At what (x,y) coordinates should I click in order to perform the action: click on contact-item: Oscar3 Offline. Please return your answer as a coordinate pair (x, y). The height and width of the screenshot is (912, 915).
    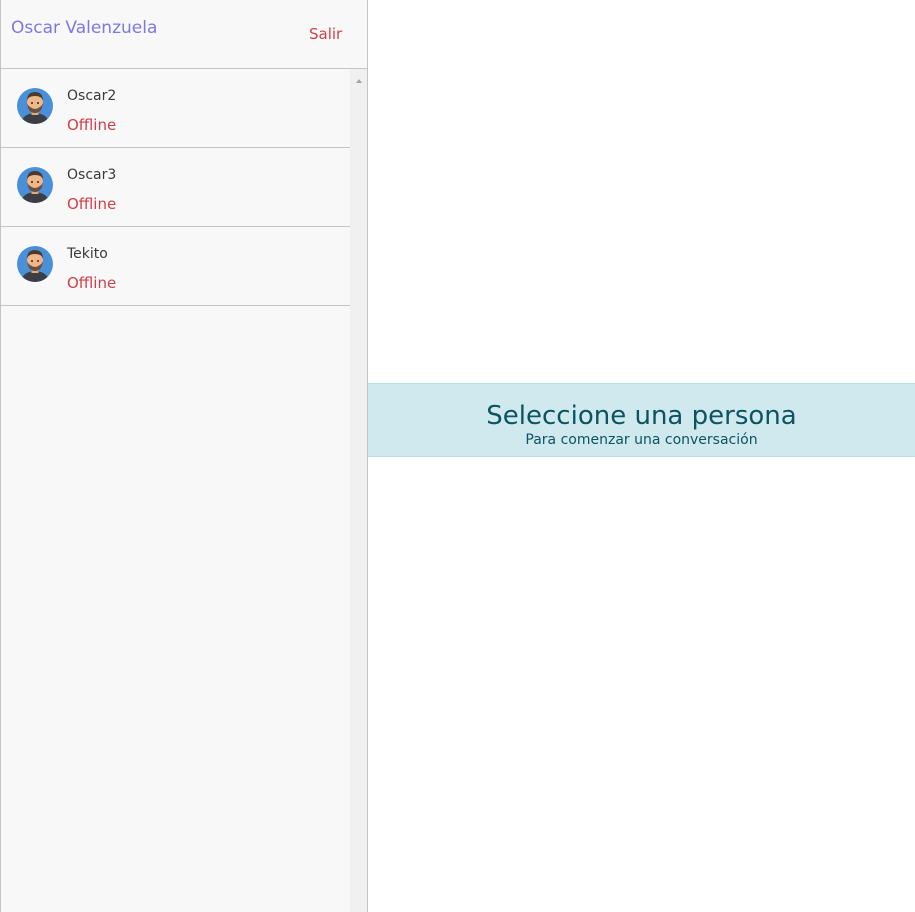
    Looking at the image, I should click on (175, 187).